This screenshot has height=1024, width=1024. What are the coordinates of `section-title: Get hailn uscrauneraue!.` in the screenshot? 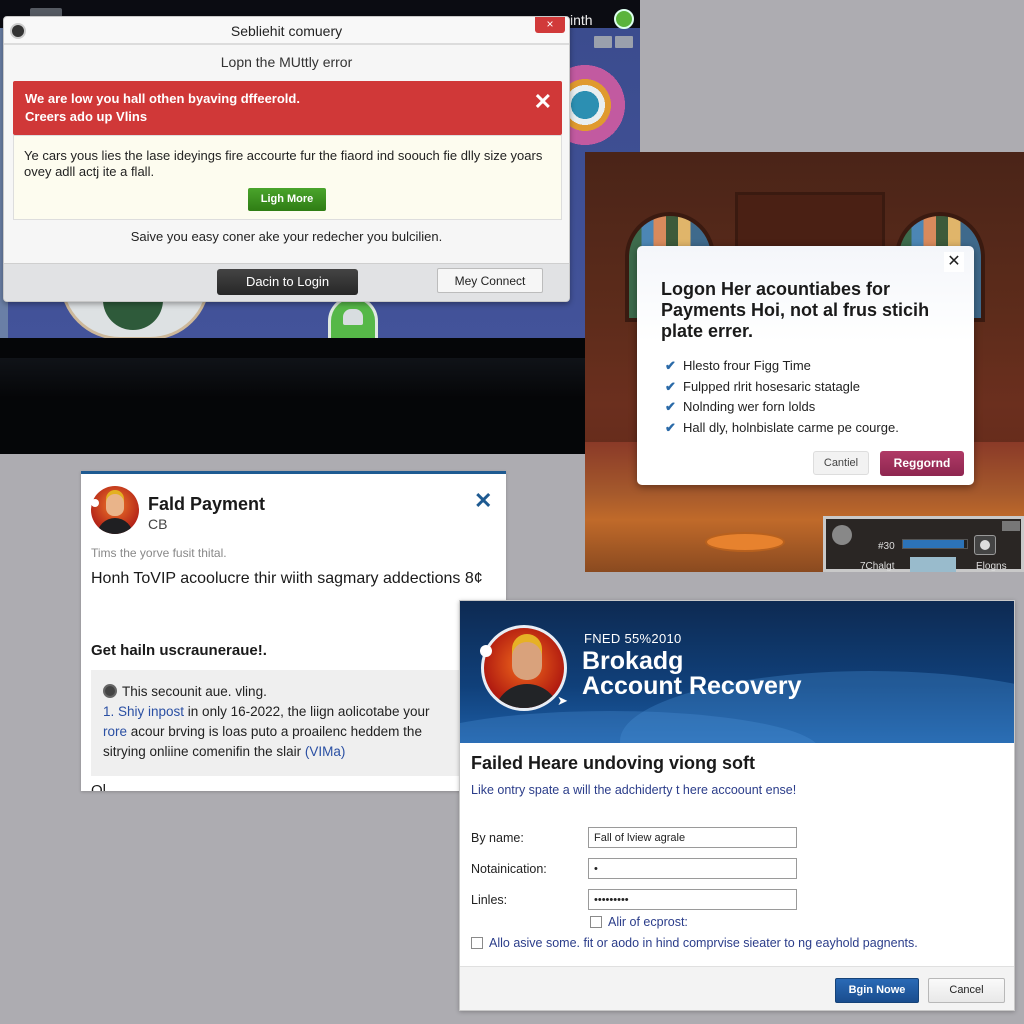 It's located at (179, 650).